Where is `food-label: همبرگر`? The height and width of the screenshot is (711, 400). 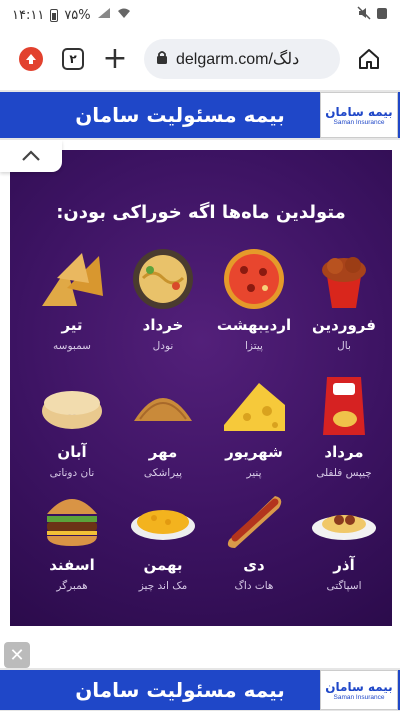 food-label: همبرگر is located at coordinates (72, 586).